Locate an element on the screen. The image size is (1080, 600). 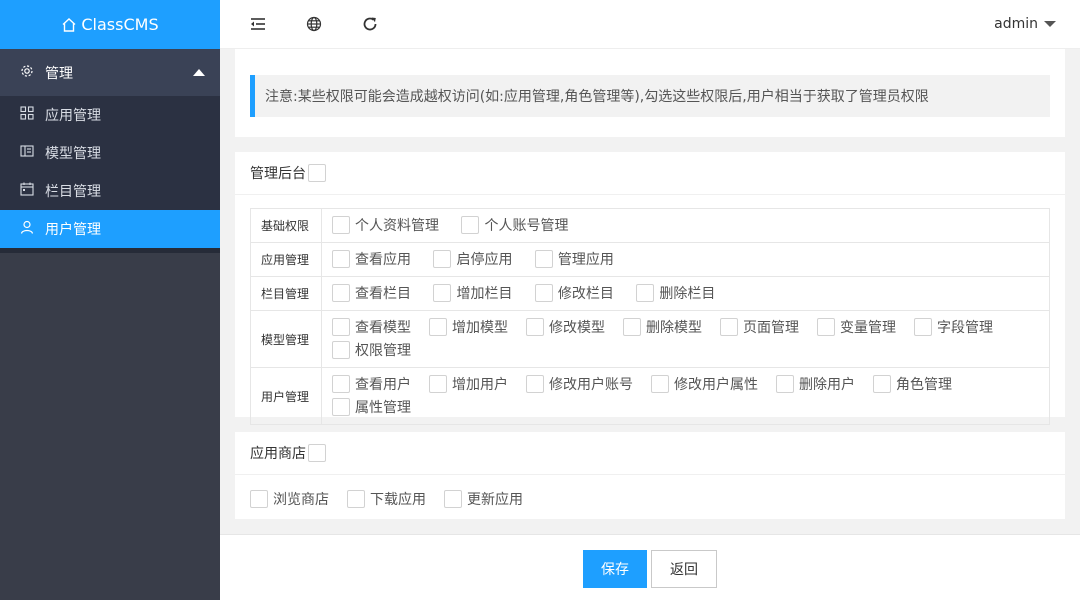
permission-checkbox: 下载应用 is located at coordinates (386, 499).